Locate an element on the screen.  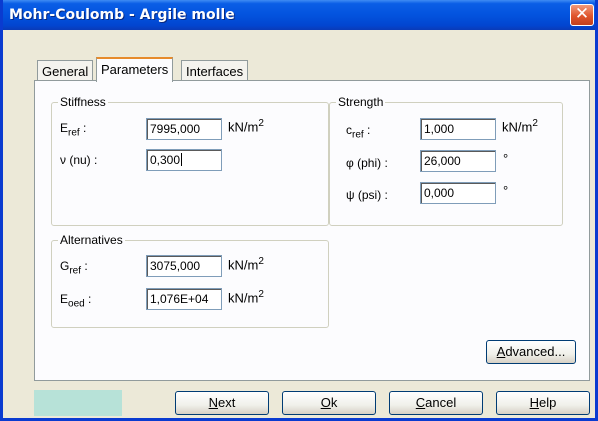
tab-general-label: General is located at coordinates (65, 71).